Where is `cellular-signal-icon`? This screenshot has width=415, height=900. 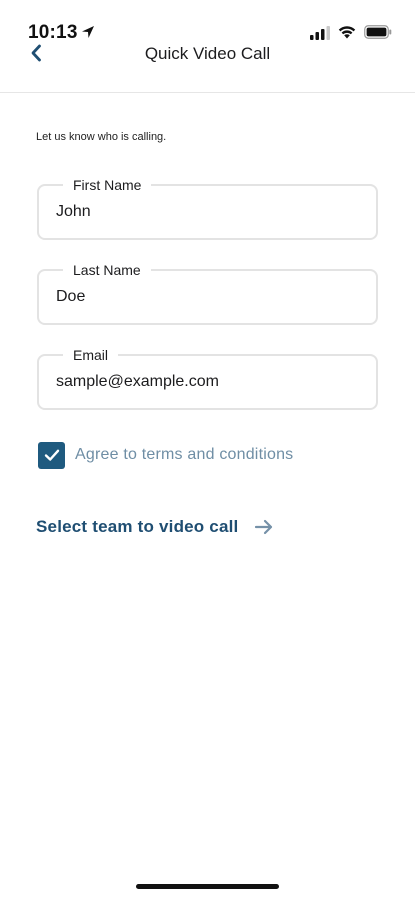 cellular-signal-icon is located at coordinates (320, 33).